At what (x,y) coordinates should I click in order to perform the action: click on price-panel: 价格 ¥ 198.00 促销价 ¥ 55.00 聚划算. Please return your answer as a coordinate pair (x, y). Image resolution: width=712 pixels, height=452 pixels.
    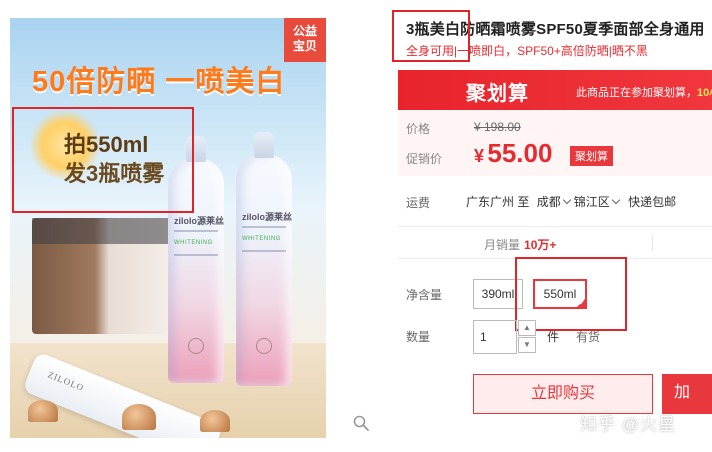
    Looking at the image, I should click on (555, 143).